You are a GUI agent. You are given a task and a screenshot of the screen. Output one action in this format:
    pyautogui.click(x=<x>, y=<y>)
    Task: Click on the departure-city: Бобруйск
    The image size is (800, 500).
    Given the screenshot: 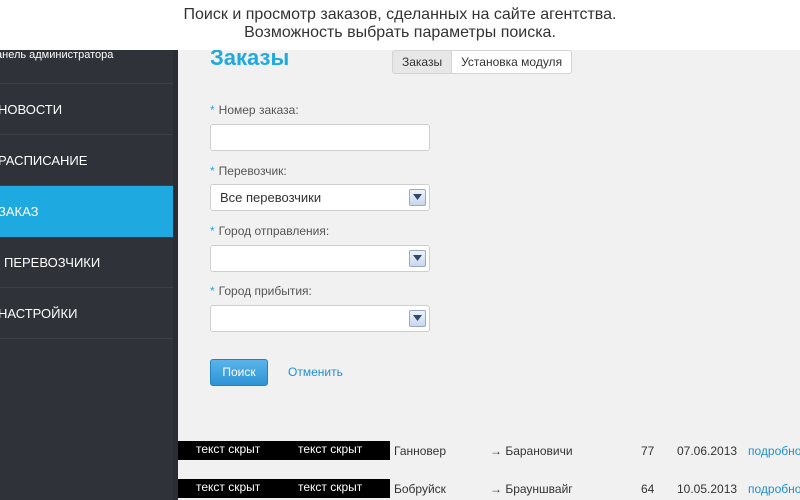 What is the action you would take?
    pyautogui.click(x=420, y=489)
    